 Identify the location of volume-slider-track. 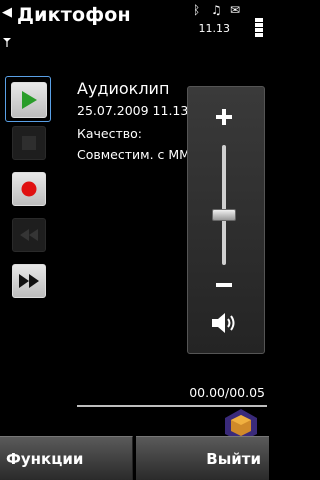
(224, 205).